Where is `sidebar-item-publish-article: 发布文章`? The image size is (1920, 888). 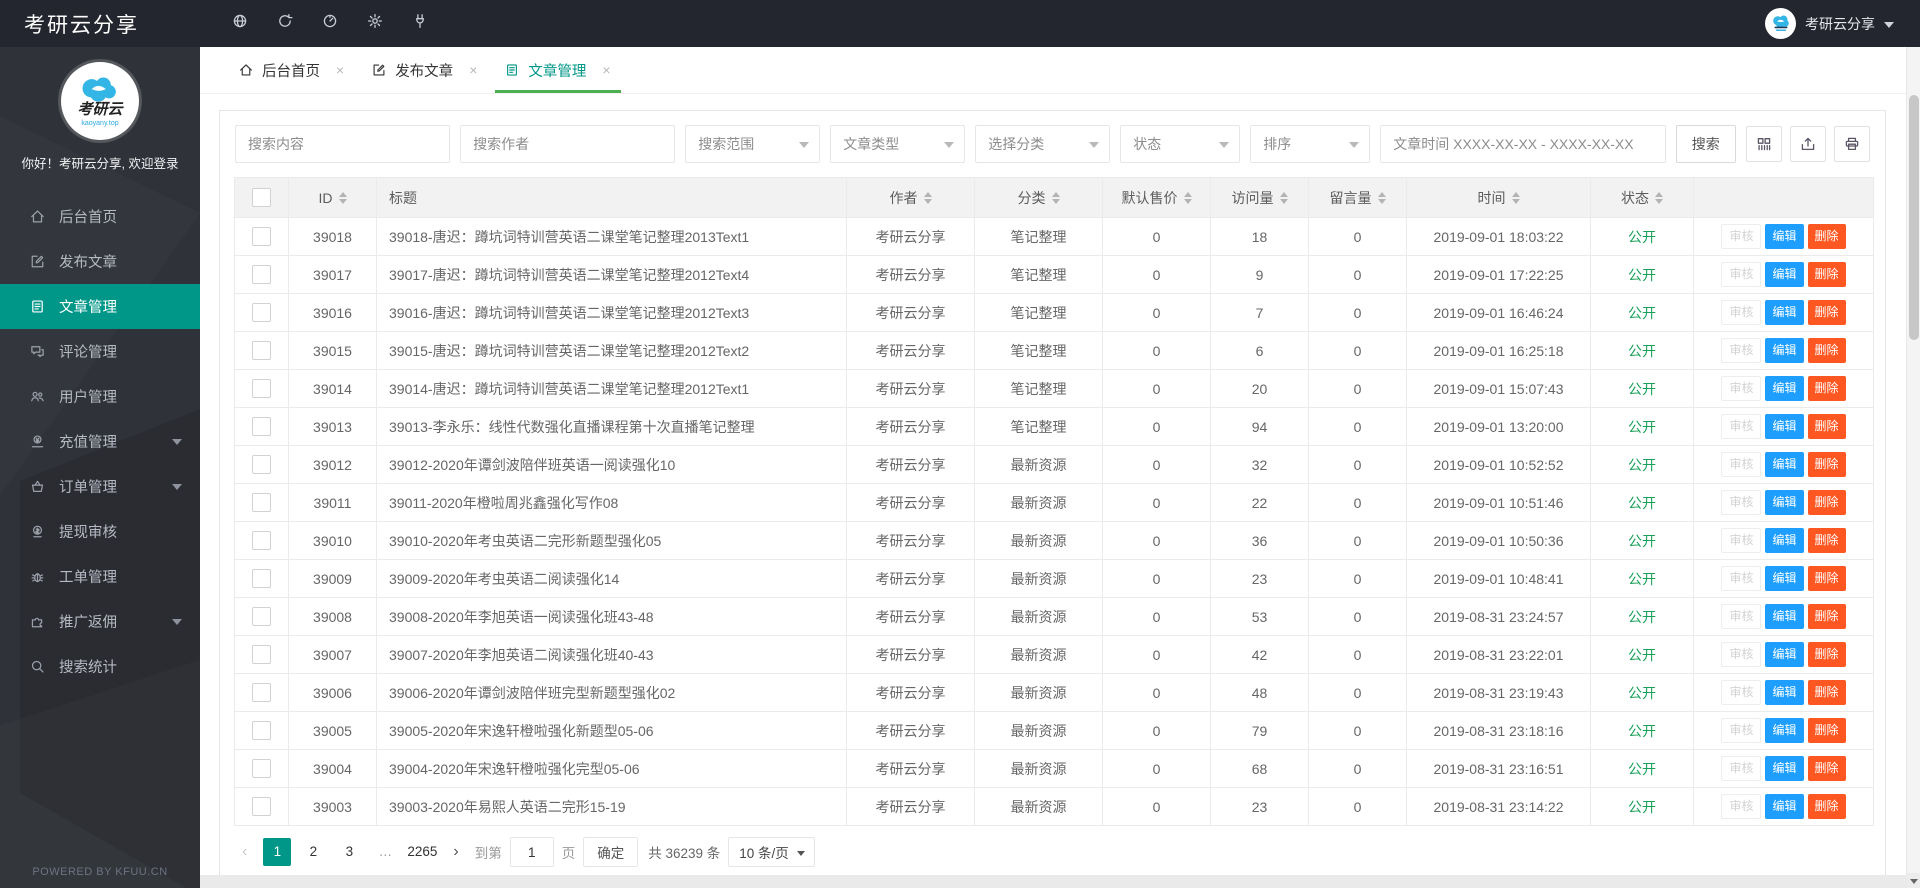 sidebar-item-publish-article: 发布文章 is located at coordinates (100, 261).